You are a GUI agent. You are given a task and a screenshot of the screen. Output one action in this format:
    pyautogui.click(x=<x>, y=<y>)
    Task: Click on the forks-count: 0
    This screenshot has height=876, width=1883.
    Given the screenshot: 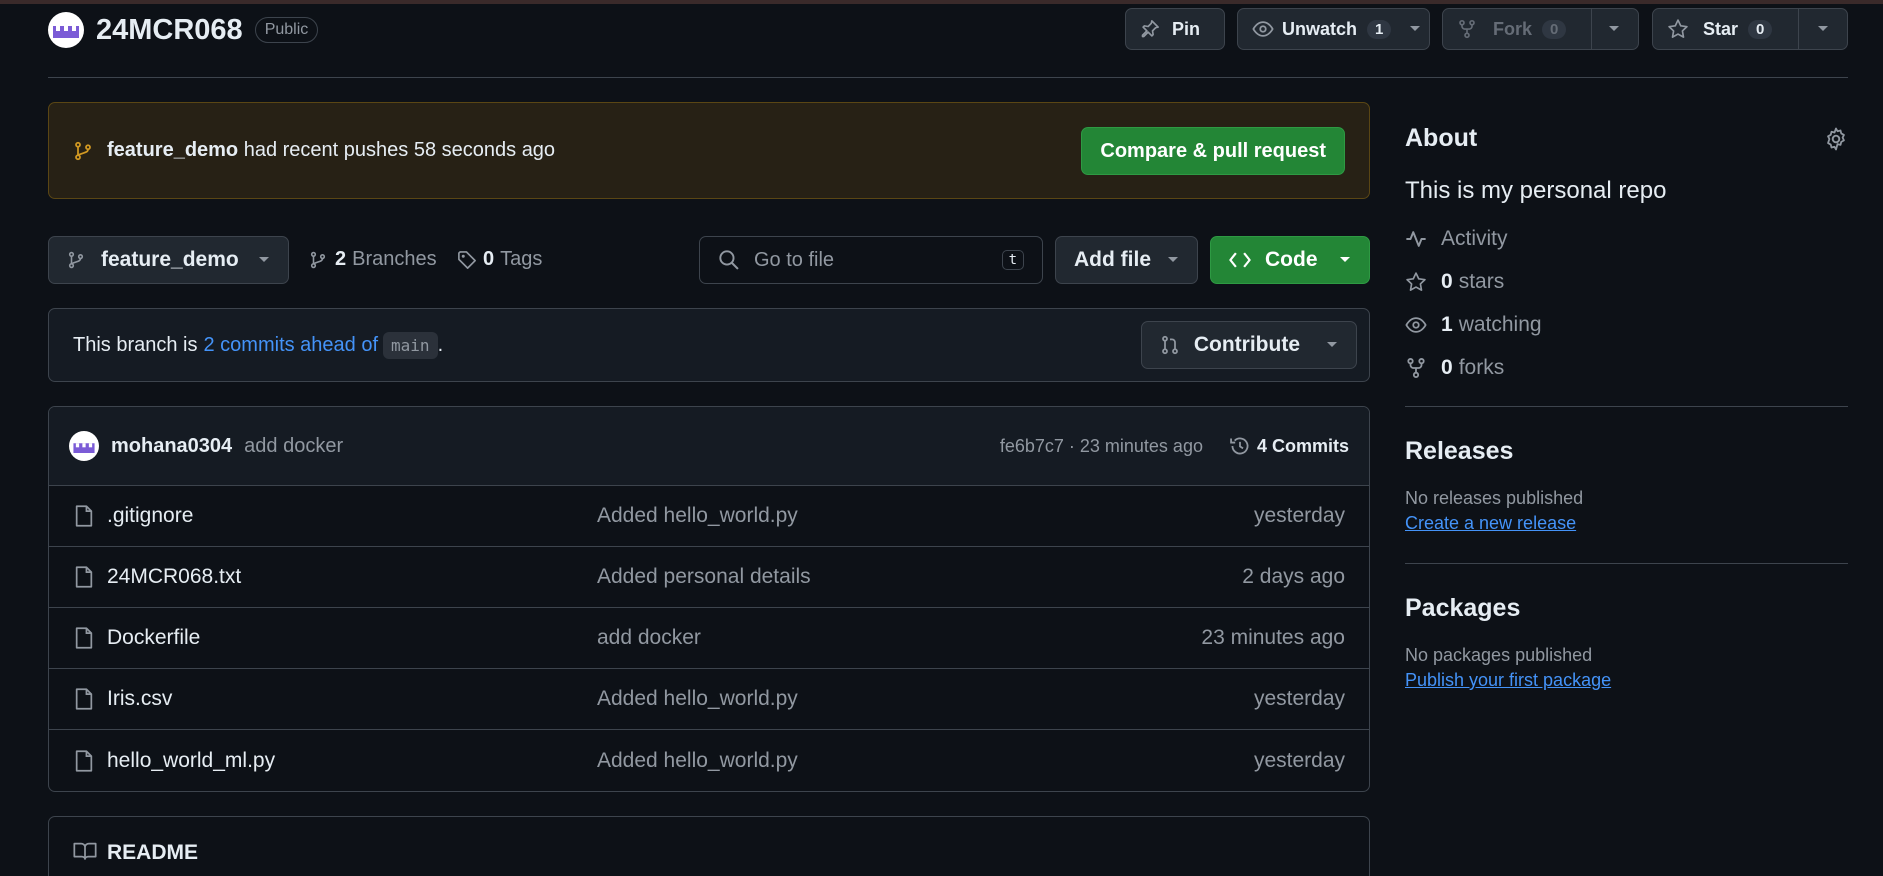 What is the action you would take?
    pyautogui.click(x=1447, y=367)
    